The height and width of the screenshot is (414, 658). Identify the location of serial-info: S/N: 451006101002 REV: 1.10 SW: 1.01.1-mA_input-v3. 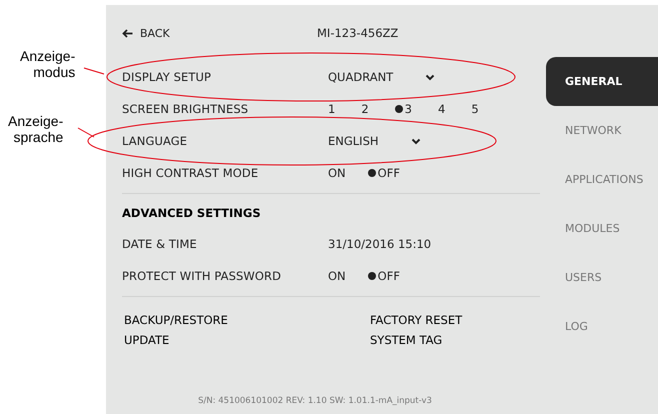
(315, 401).